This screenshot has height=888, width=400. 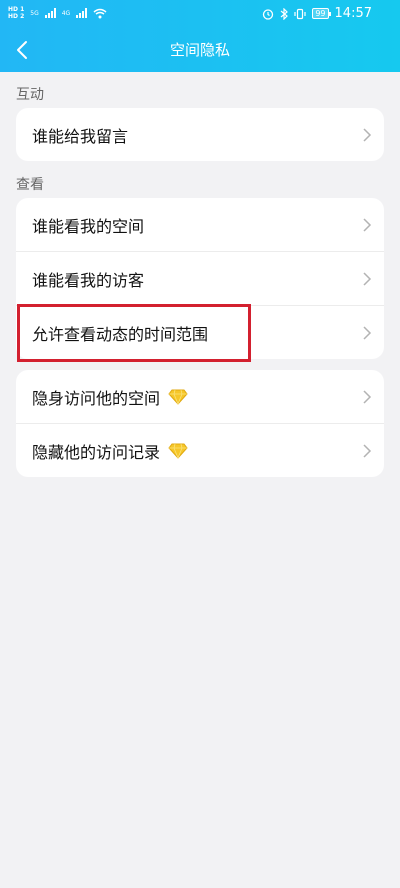 I want to click on hd-badge-2: HD 2, so click(x=16, y=16).